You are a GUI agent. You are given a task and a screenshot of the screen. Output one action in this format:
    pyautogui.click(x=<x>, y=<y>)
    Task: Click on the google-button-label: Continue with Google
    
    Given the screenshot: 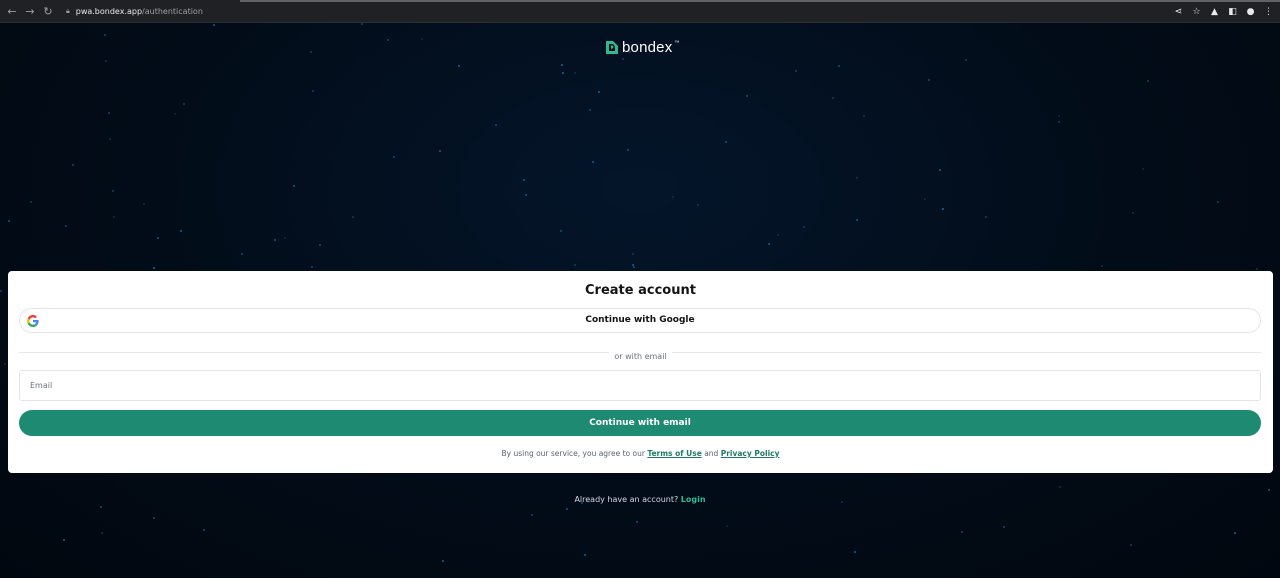 What is the action you would take?
    pyautogui.click(x=640, y=320)
    